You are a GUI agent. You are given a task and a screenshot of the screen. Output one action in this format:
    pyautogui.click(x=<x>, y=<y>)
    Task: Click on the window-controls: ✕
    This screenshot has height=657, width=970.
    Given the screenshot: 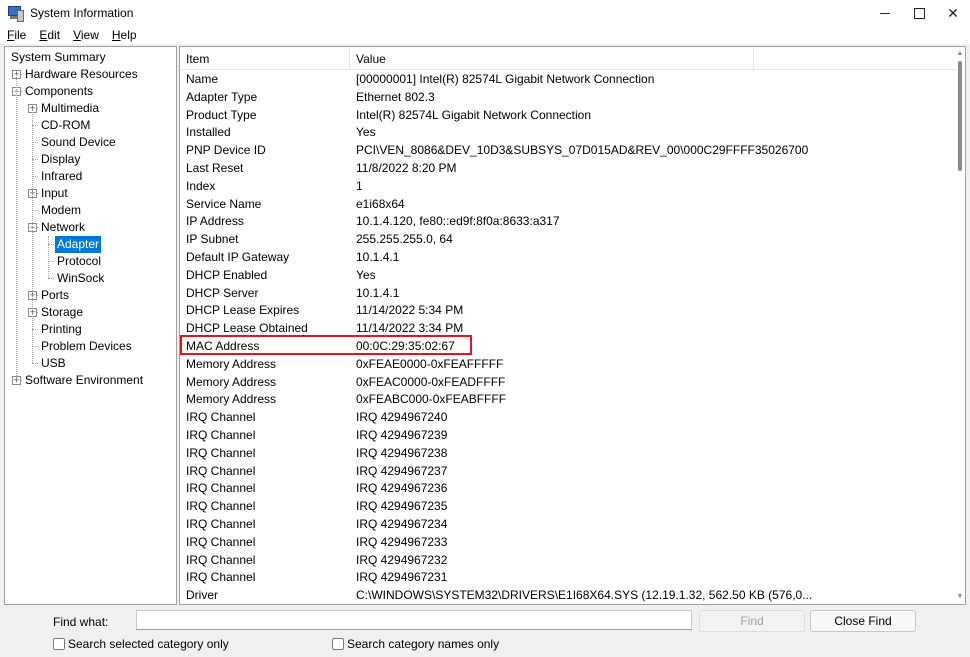 What is the action you would take?
    pyautogui.click(x=919, y=13)
    